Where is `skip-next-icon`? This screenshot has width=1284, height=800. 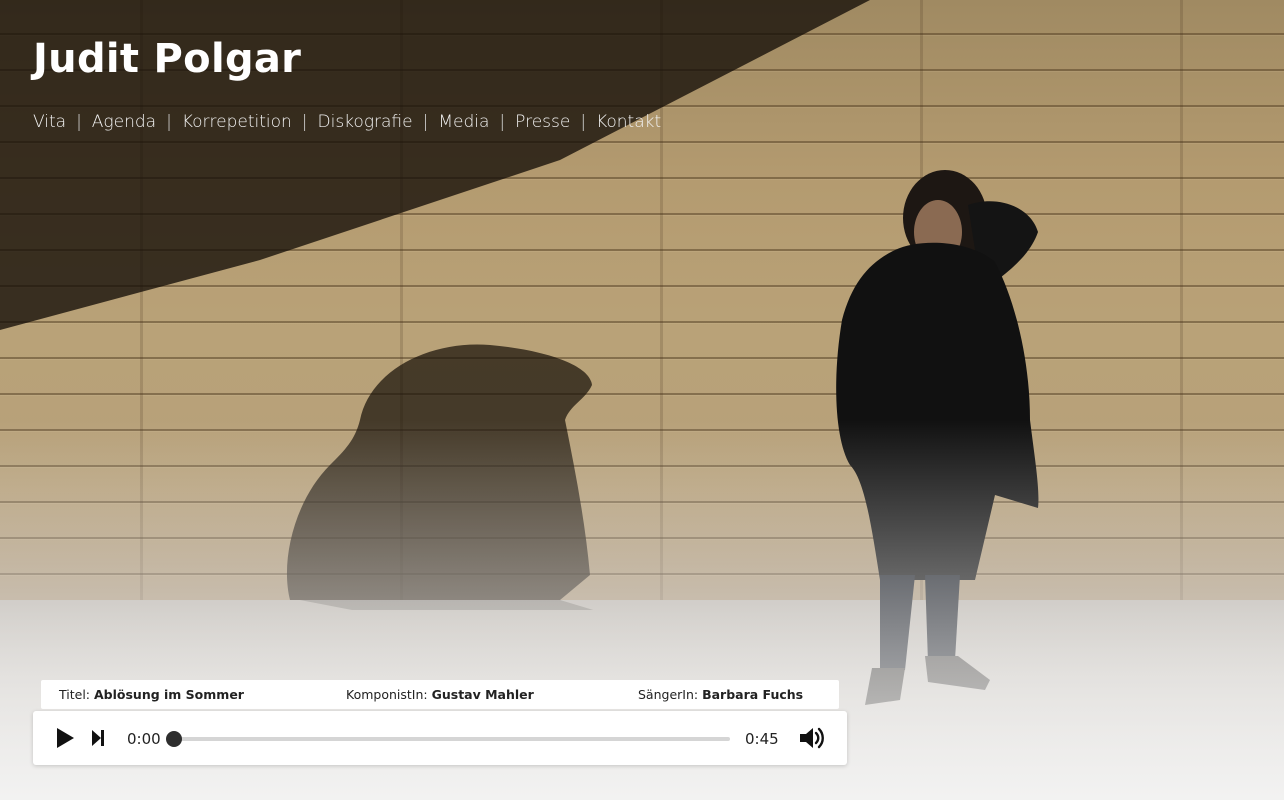
skip-next-icon is located at coordinates (98, 738).